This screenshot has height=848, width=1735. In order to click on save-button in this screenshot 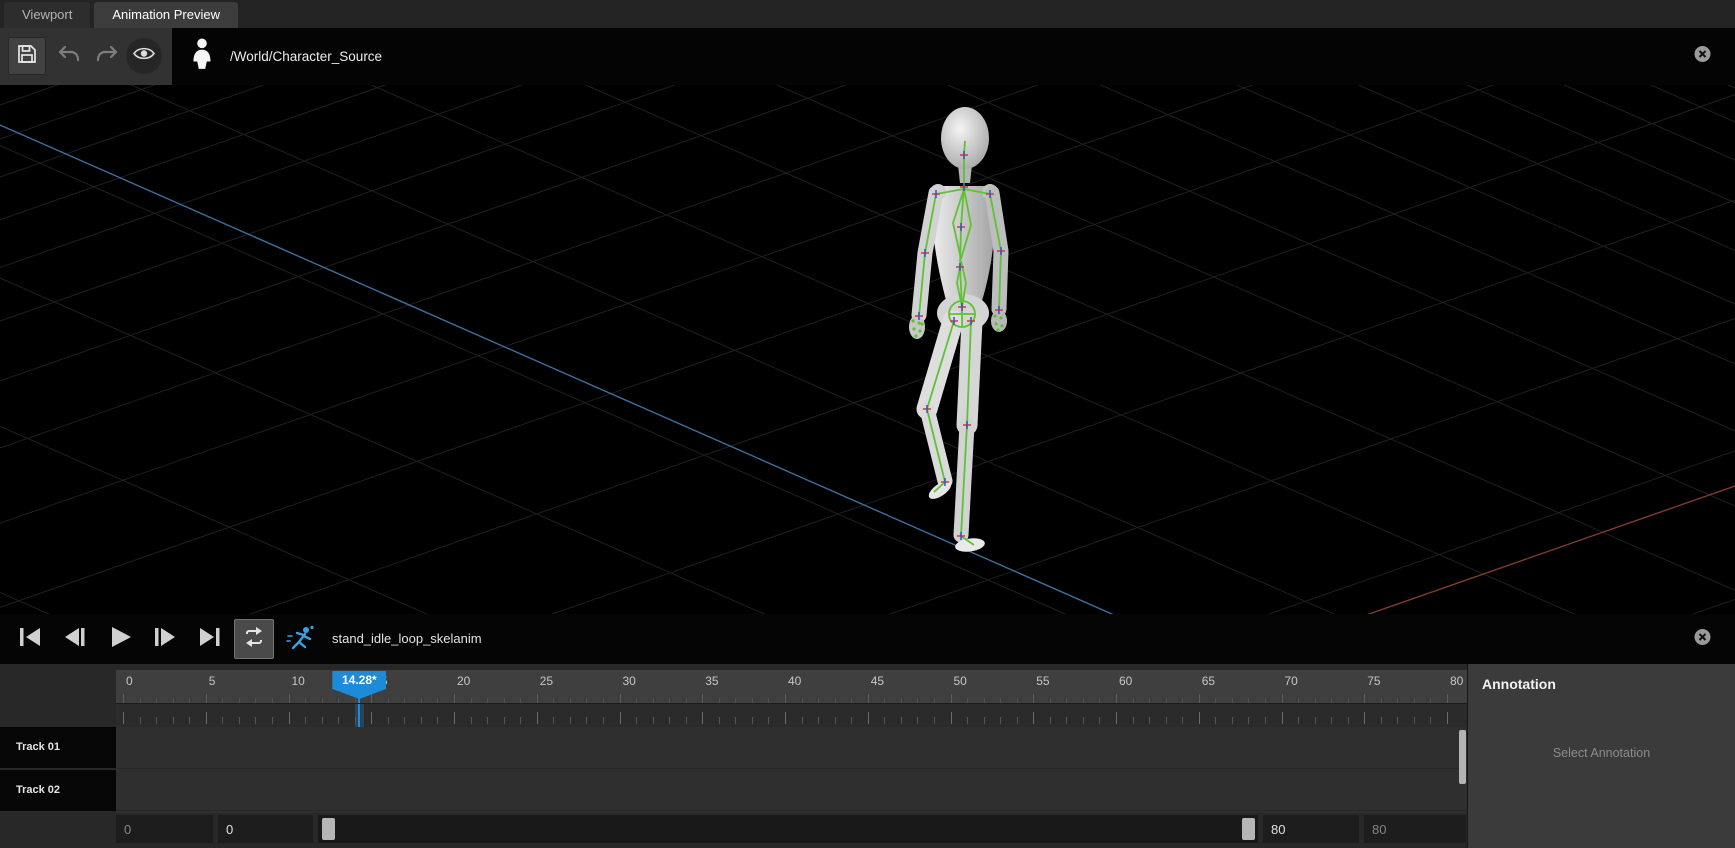, I will do `click(27, 56)`.